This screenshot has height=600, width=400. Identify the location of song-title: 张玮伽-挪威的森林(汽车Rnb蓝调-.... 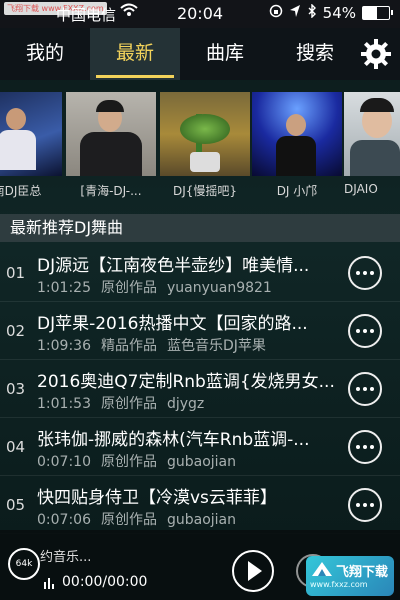
(173, 440).